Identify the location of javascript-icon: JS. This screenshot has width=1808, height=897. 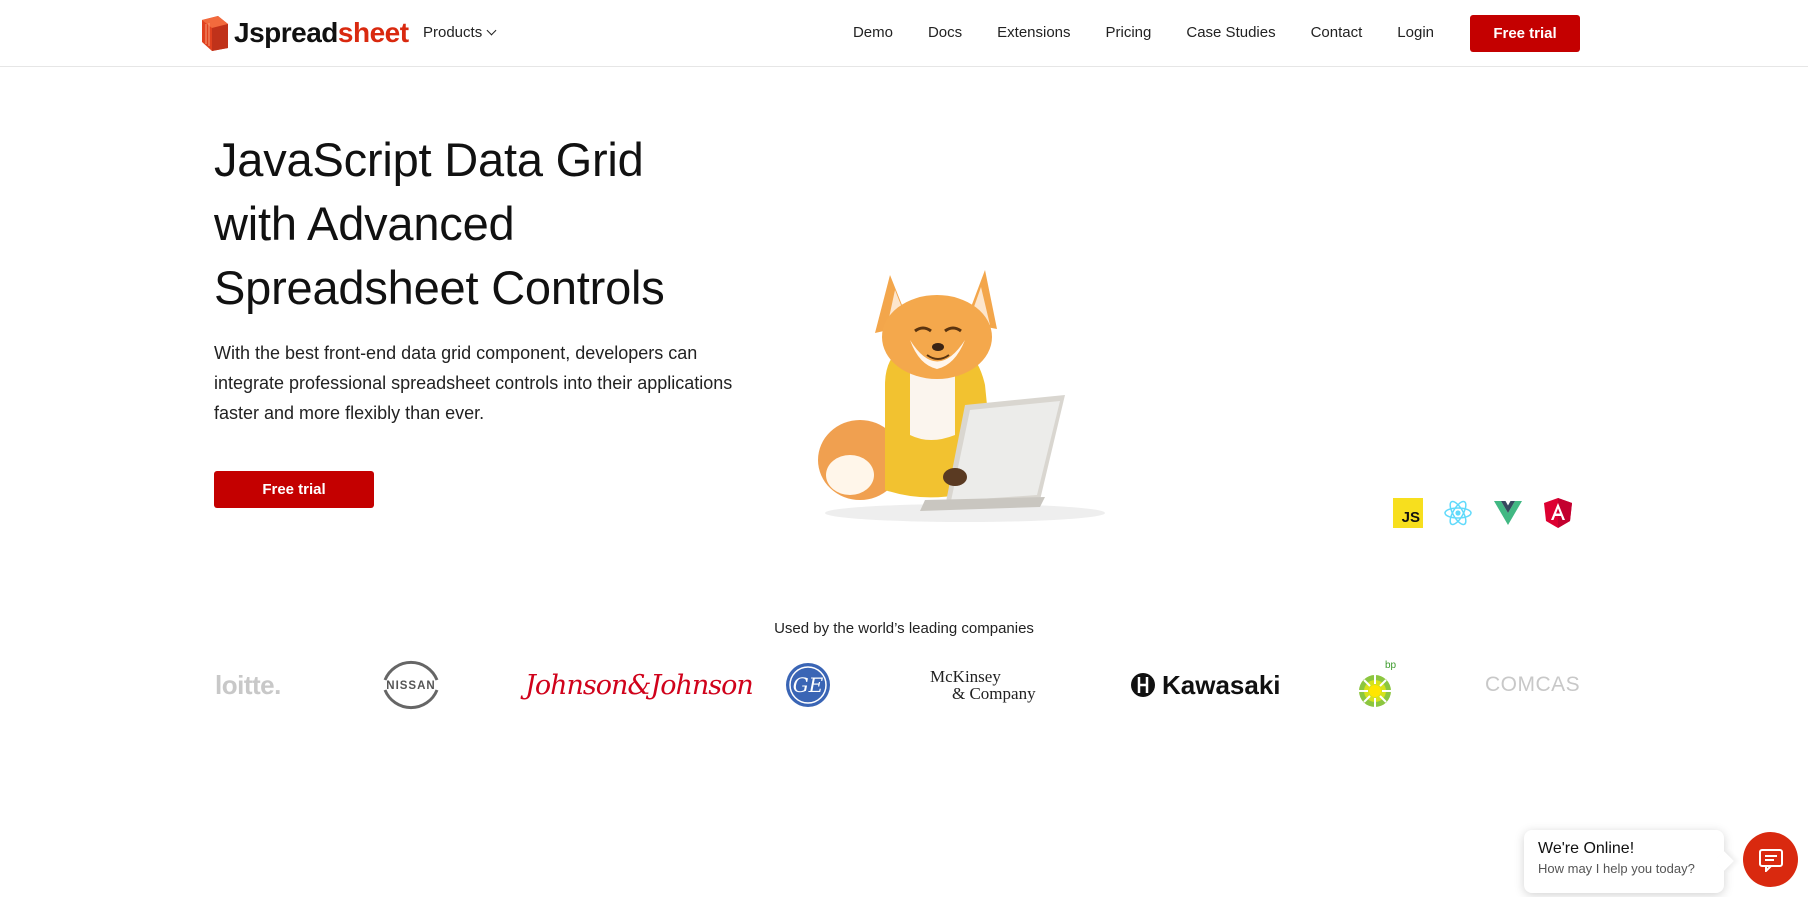
(1408, 513).